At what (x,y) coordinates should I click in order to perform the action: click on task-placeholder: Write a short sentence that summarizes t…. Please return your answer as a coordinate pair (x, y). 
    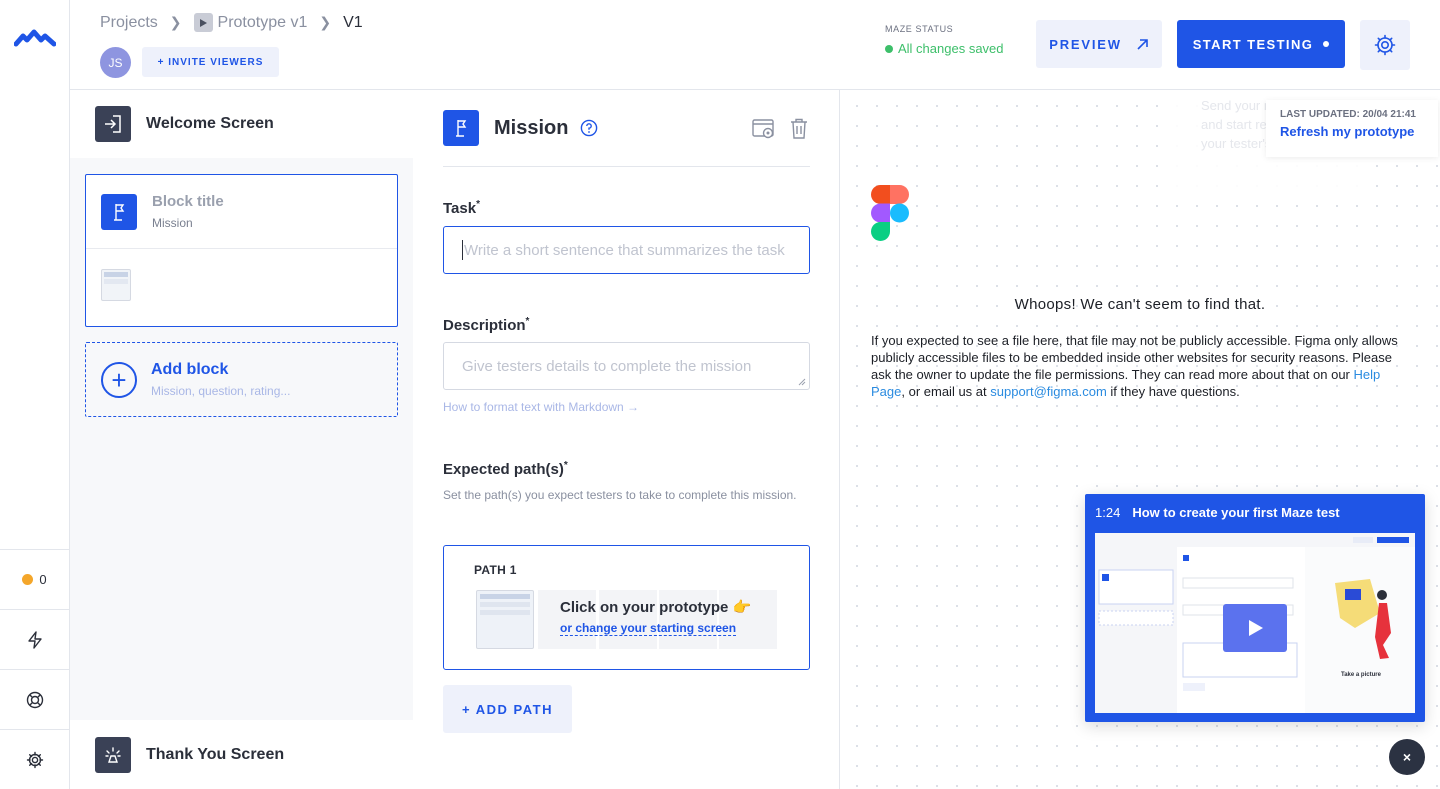
    Looking at the image, I should click on (624, 250).